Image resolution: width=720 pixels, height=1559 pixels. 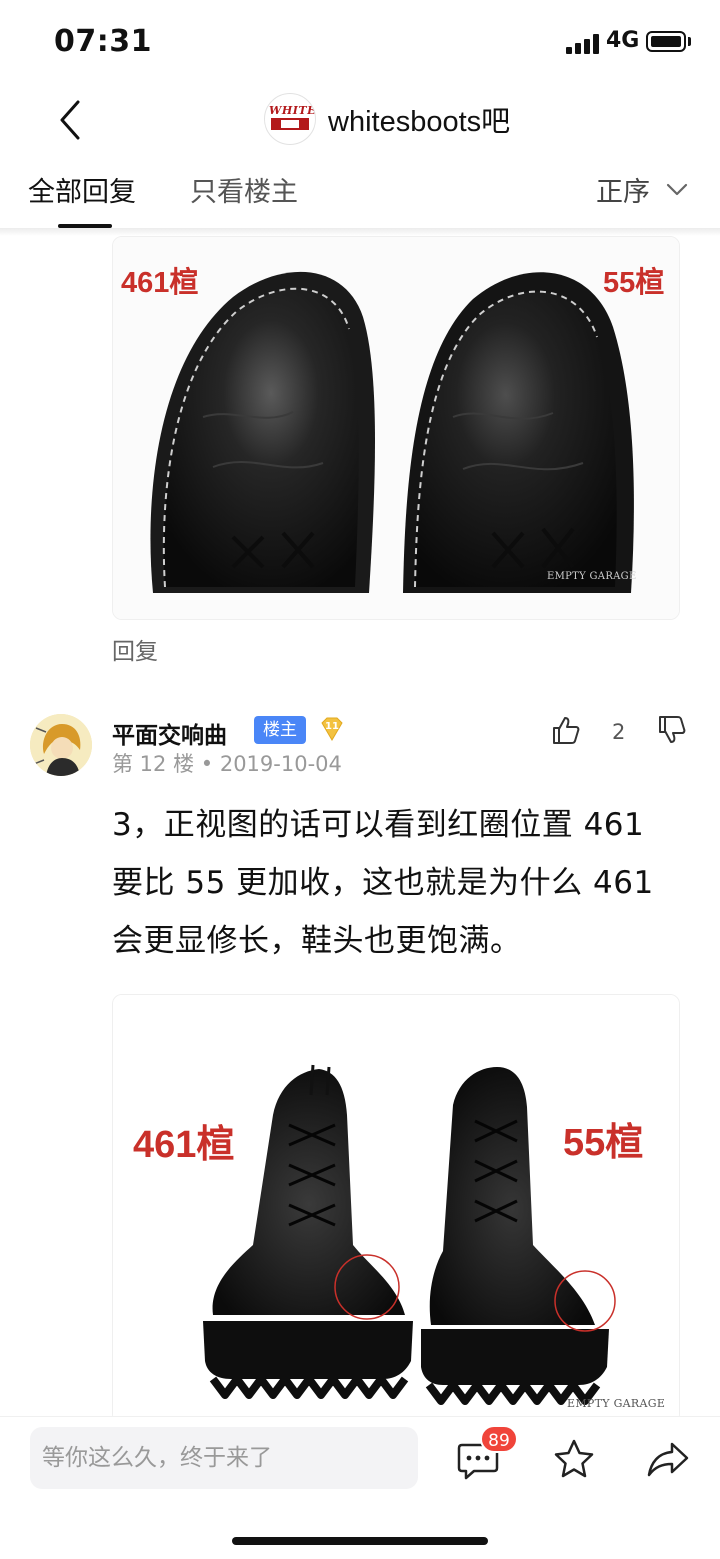 What do you see at coordinates (419, 122) in the screenshot?
I see `forum-name: whitesboots吧` at bounding box center [419, 122].